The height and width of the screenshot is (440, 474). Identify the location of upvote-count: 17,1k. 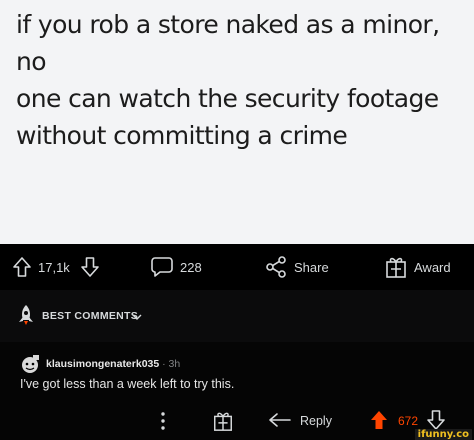
(54, 267).